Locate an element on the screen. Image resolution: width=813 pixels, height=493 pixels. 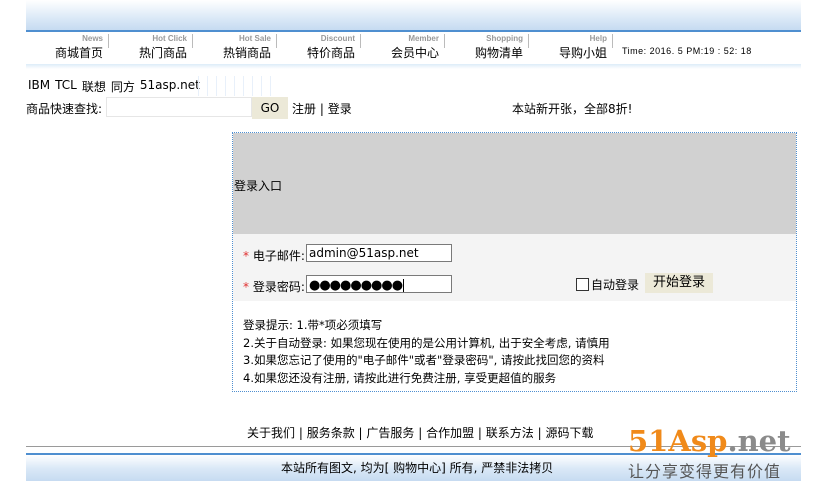
account-links: 注册 | 登录 is located at coordinates (322, 108).